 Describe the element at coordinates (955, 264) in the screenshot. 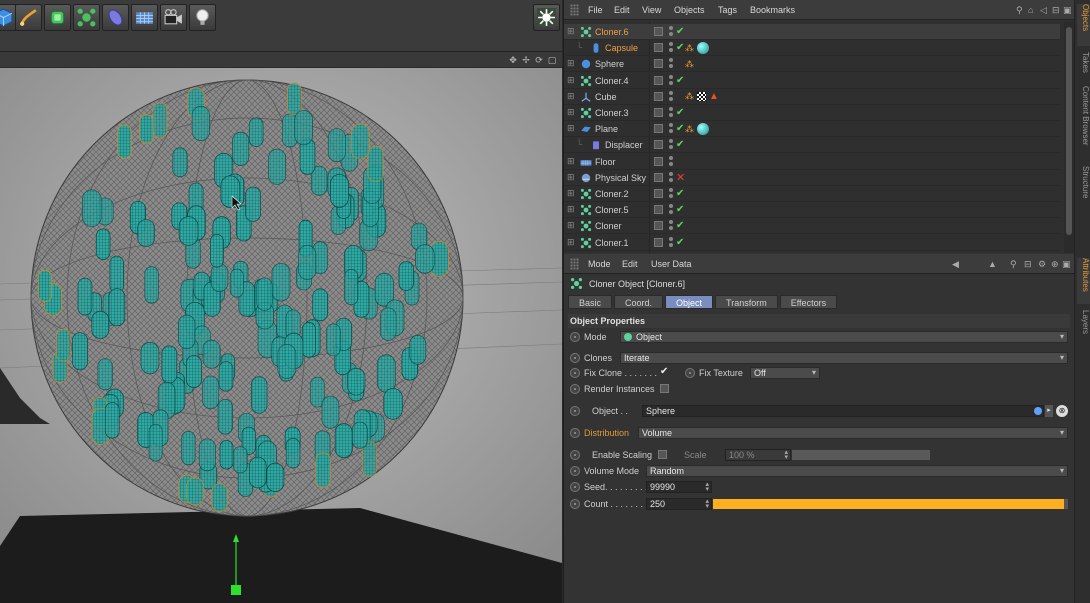

I see `back-arrow-icon: ◀` at that location.